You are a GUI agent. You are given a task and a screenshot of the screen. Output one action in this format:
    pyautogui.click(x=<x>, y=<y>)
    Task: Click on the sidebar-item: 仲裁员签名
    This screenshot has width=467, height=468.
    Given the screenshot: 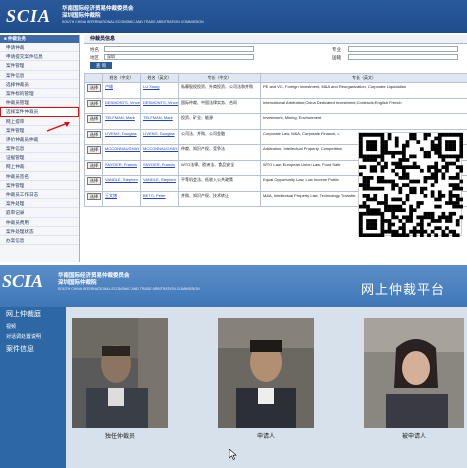 What is the action you would take?
    pyautogui.click(x=39, y=176)
    